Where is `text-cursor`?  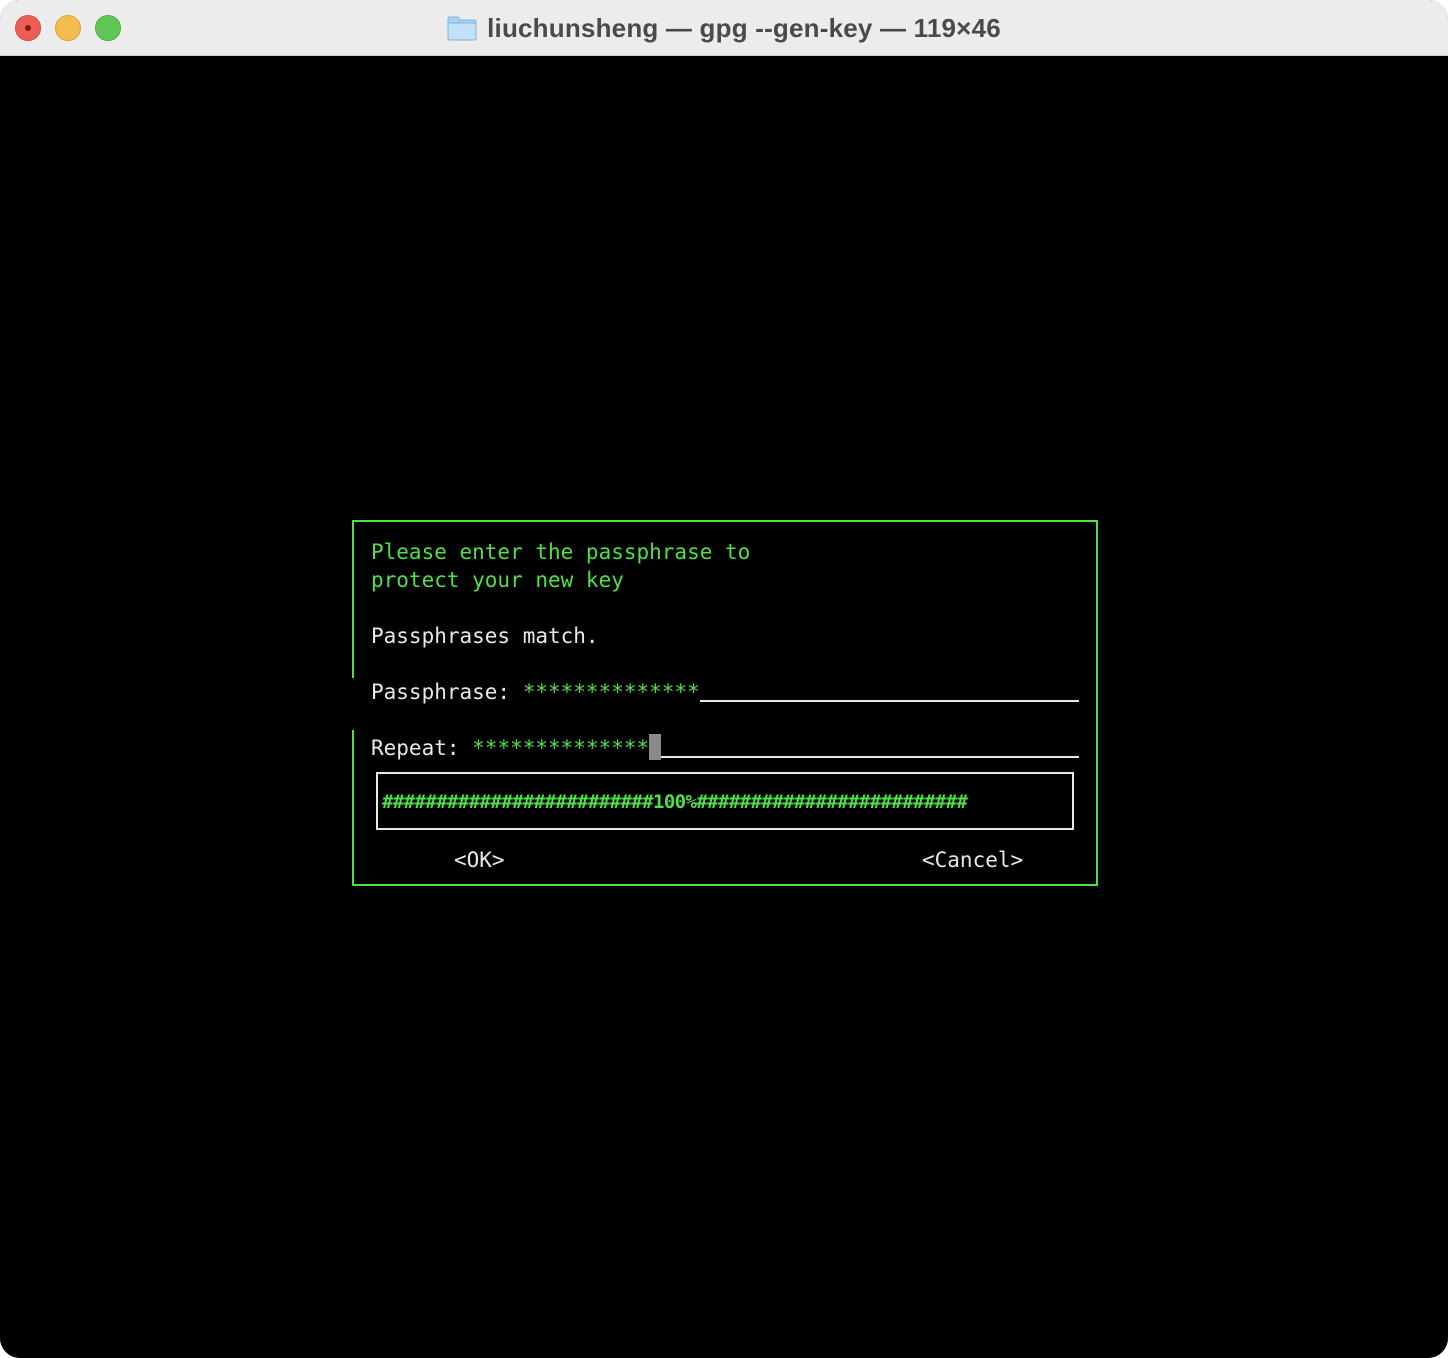 text-cursor is located at coordinates (655, 747).